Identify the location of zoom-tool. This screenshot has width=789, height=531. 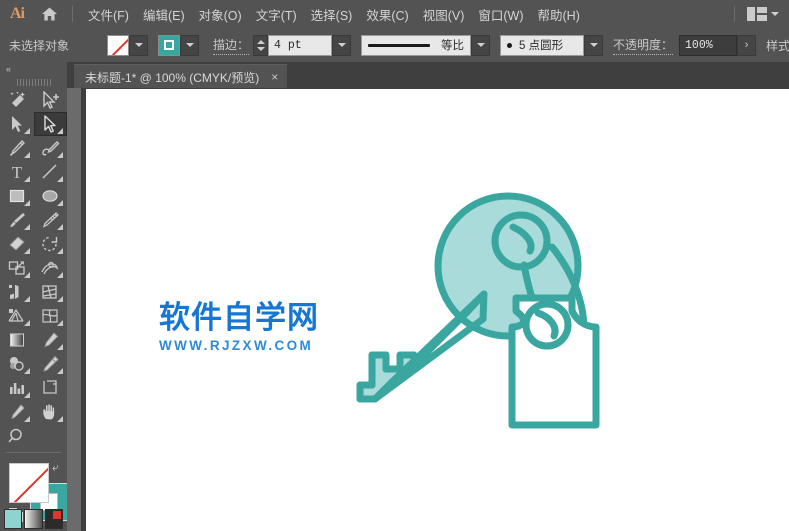
(17, 436).